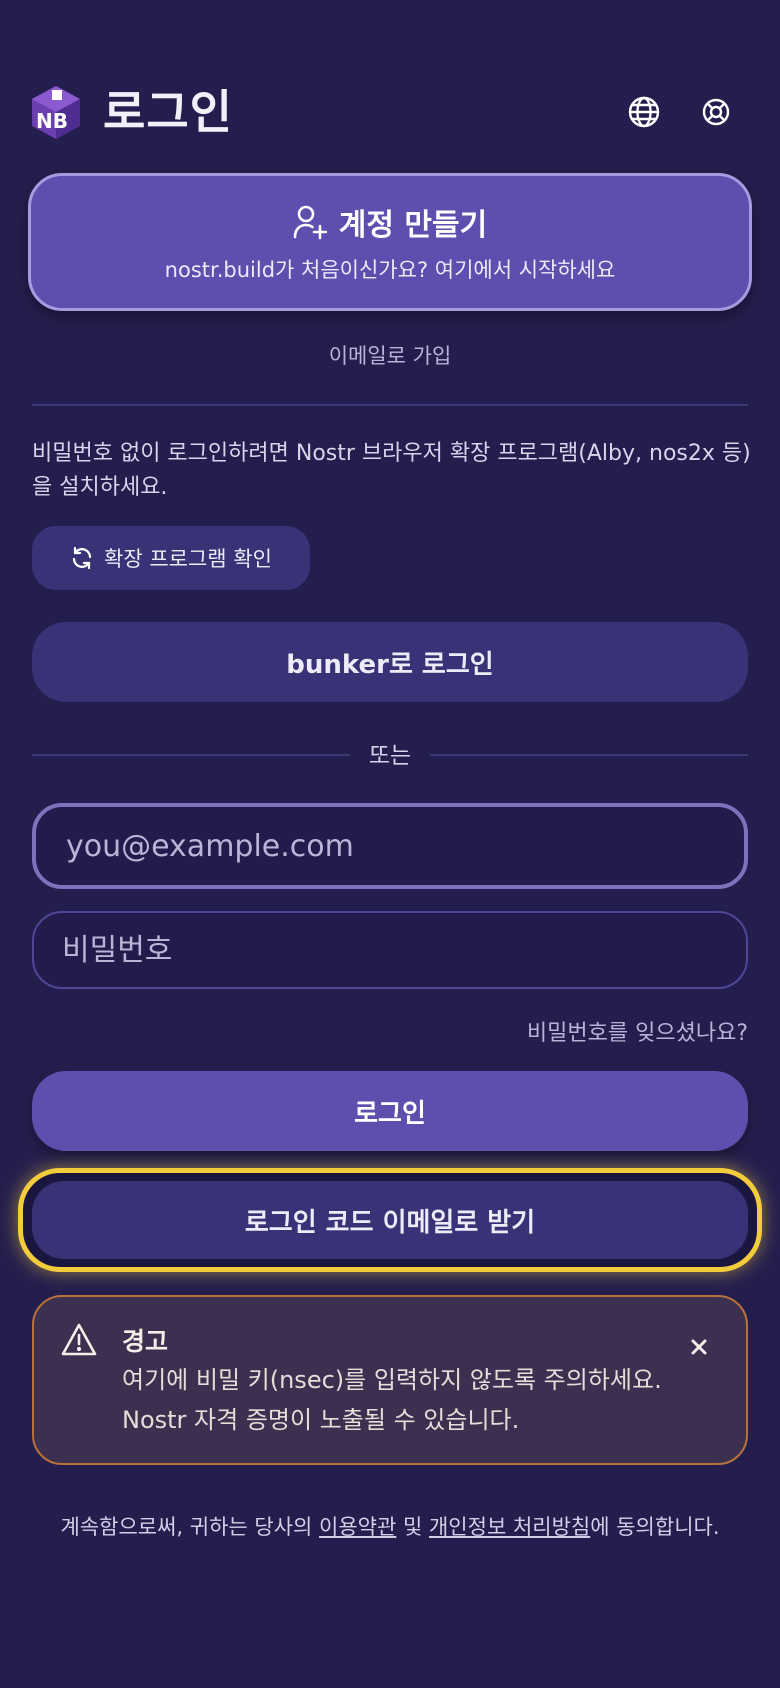  Describe the element at coordinates (390, 950) in the screenshot. I see `password-input` at that location.